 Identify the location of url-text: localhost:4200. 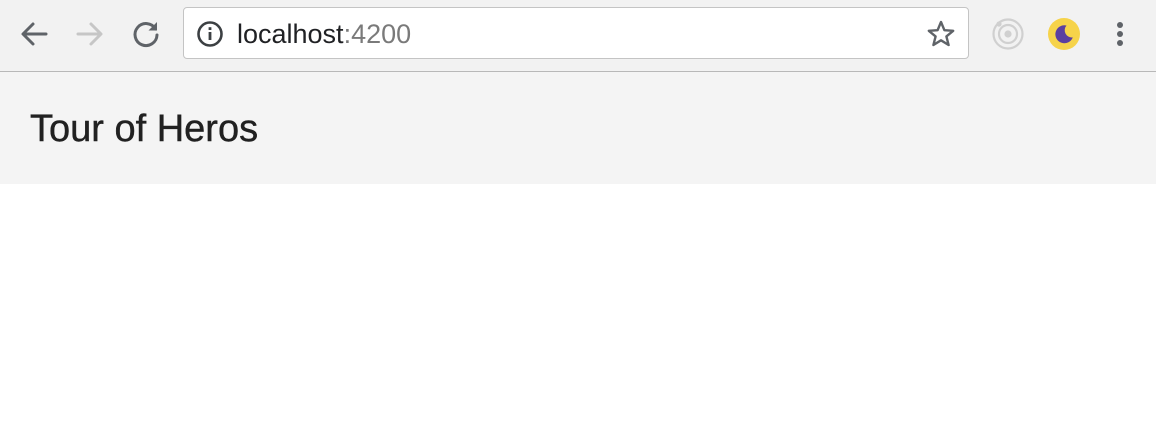
(324, 34).